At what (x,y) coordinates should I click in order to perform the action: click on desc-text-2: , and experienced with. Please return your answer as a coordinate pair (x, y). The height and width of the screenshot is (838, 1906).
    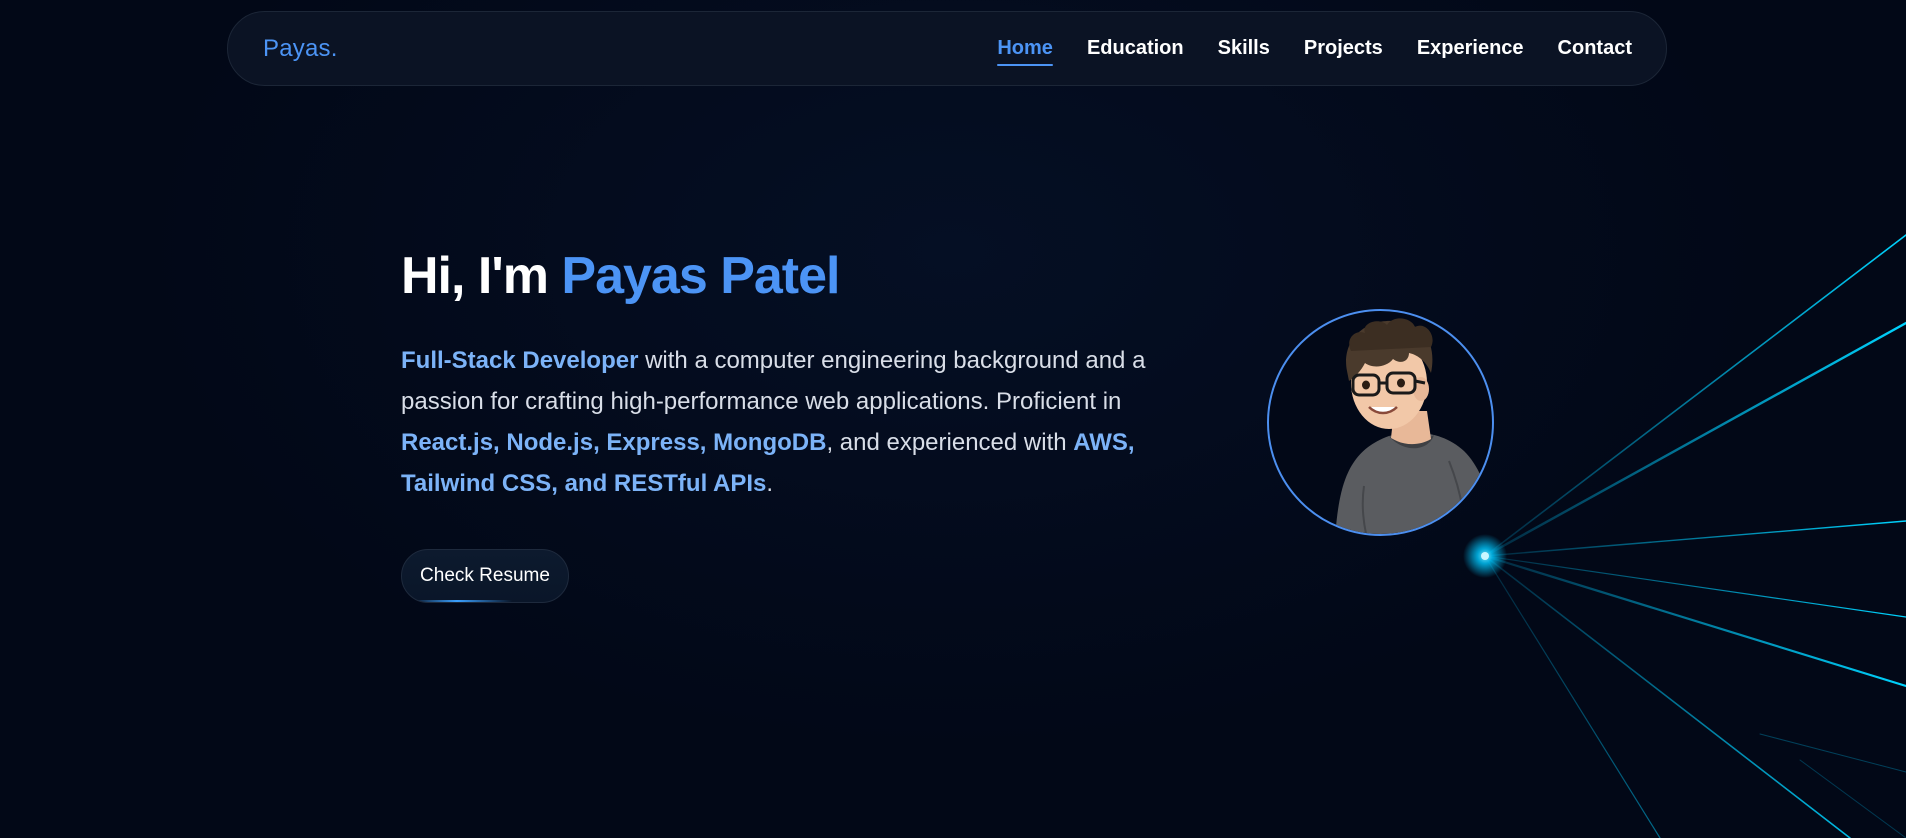
    Looking at the image, I should click on (950, 442).